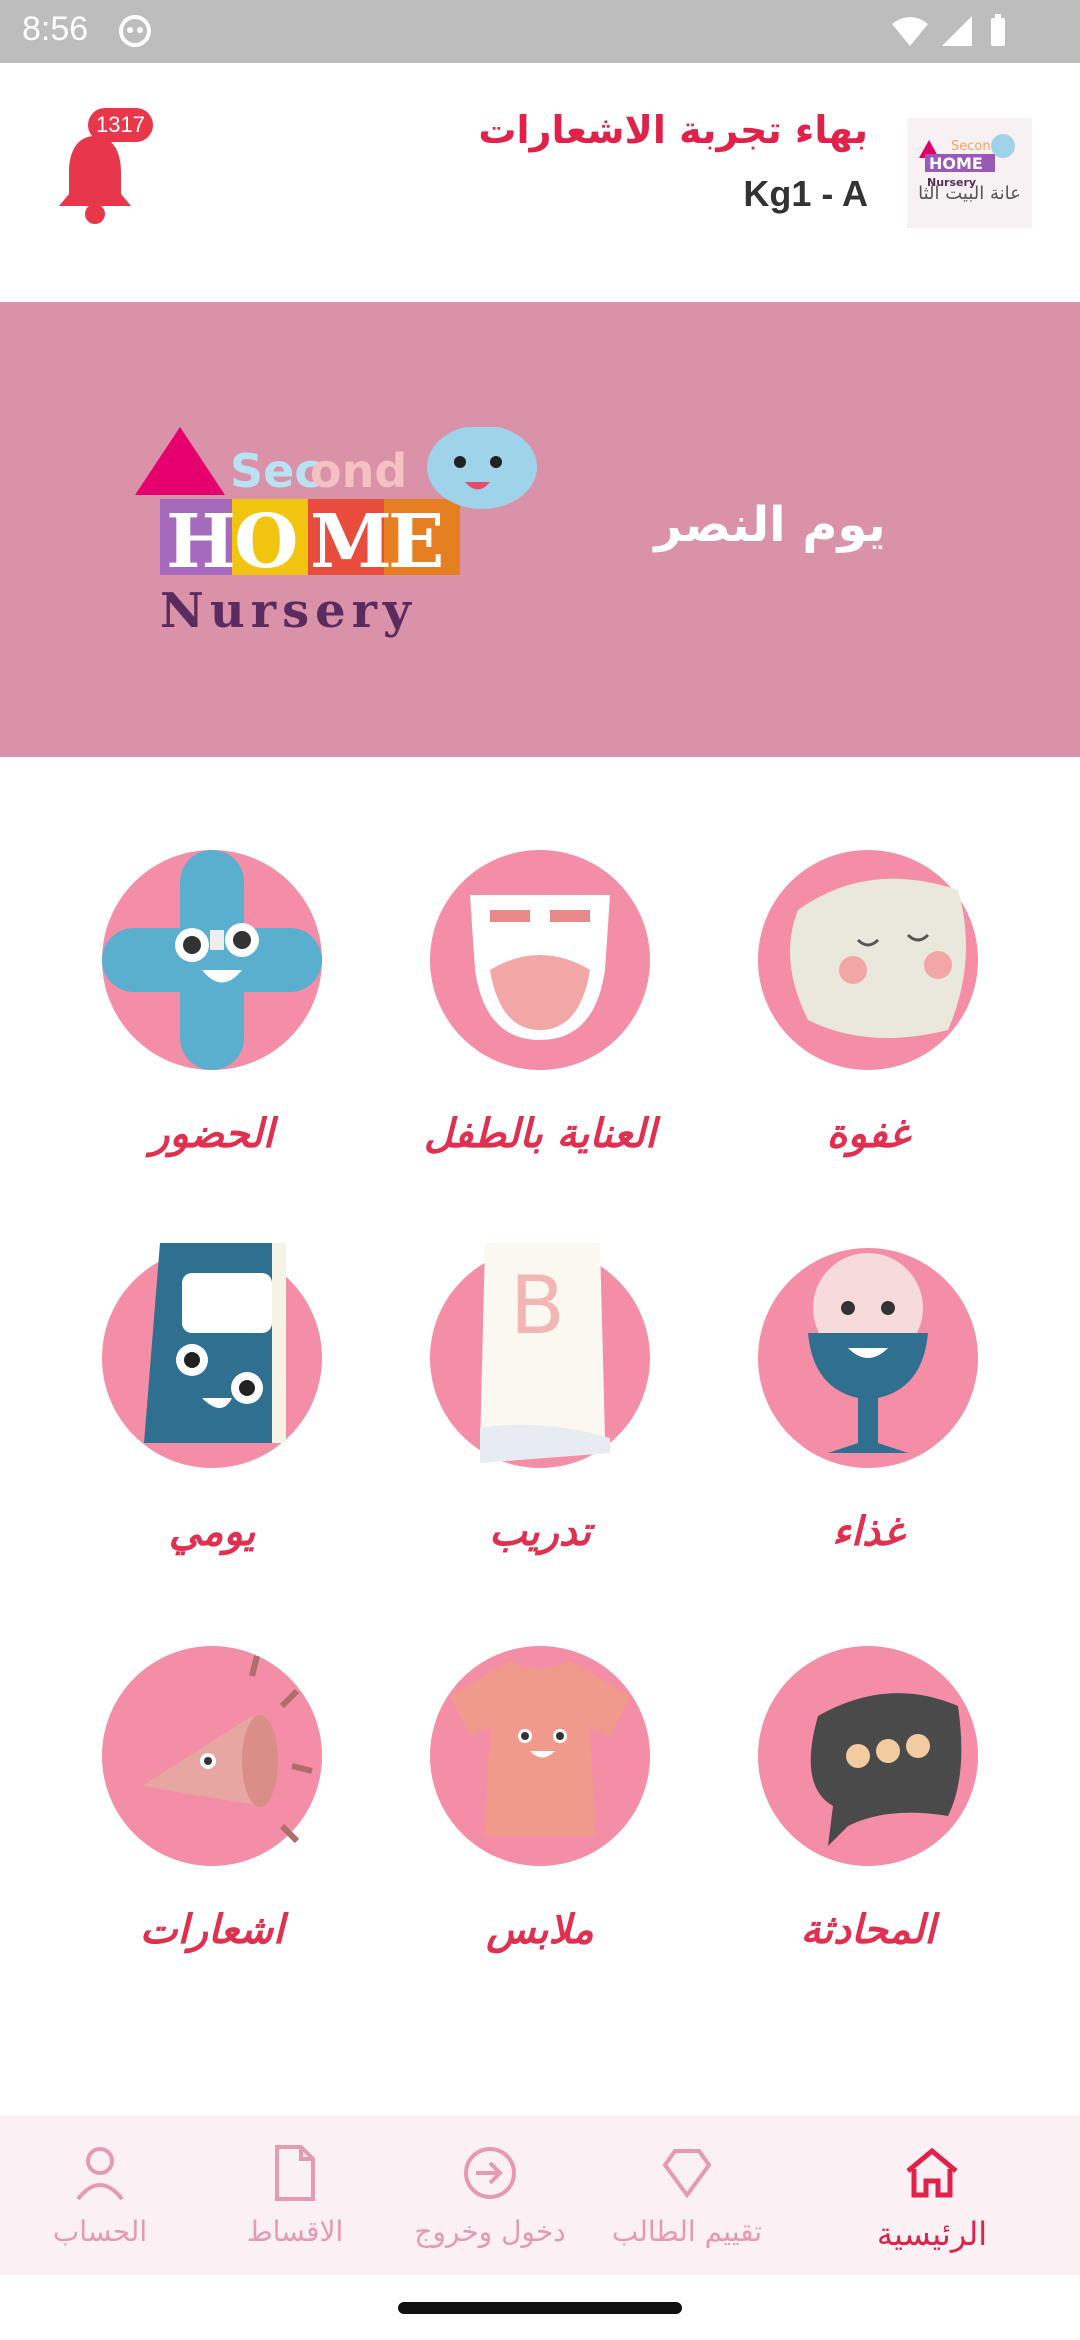 The height and width of the screenshot is (2340, 1080). I want to click on tile-label: الحضور, so click(212, 1133).